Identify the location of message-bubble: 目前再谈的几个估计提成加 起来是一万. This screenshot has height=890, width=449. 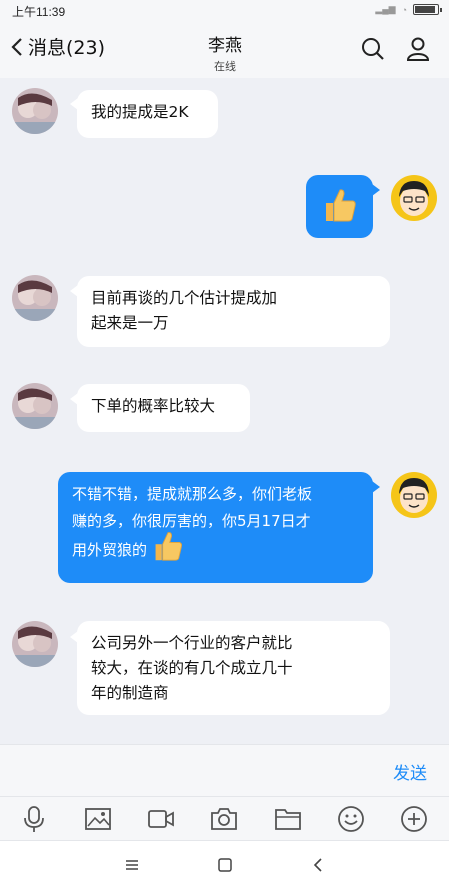
(233, 311).